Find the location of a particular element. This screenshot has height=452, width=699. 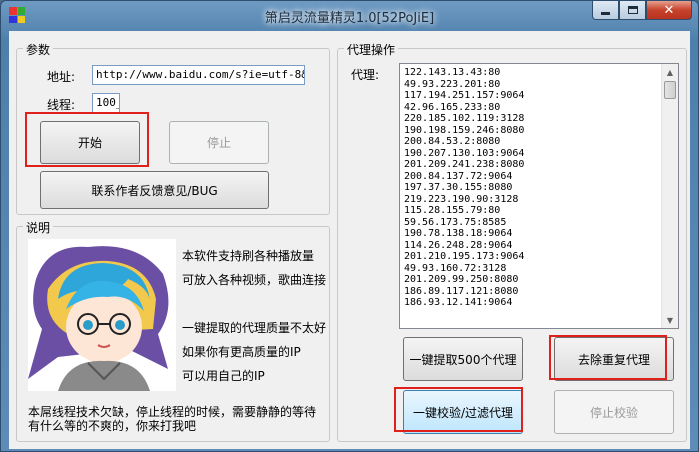

proxy-list-item: 42.96.165.233:80 is located at coordinates (464, 108).